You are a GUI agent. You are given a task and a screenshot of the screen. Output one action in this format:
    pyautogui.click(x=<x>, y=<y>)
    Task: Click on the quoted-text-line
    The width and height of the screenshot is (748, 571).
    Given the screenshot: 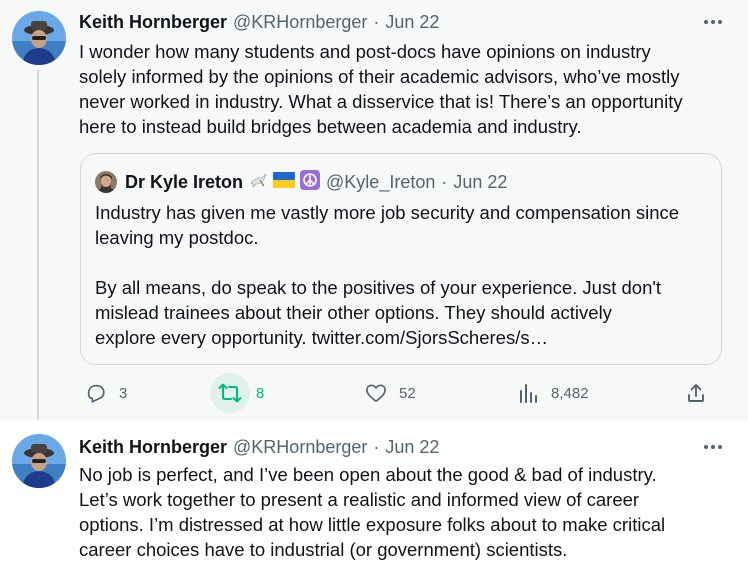 What is the action you would take?
    pyautogui.click(x=405, y=262)
    